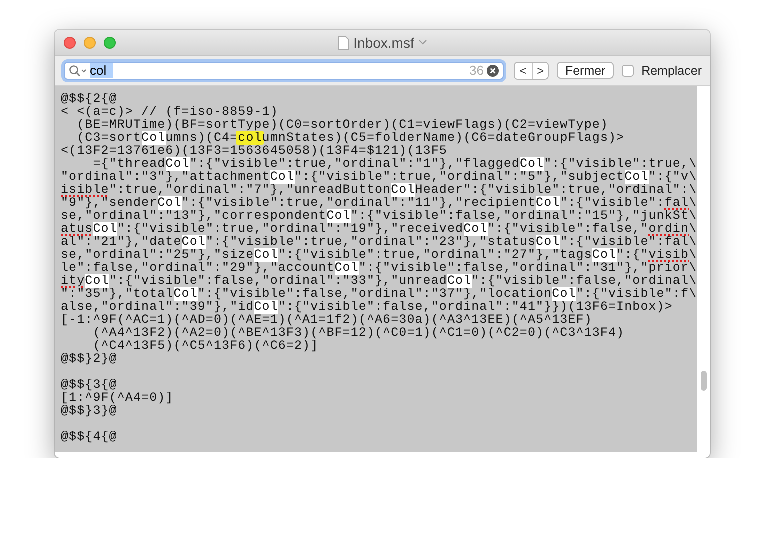 The image size is (765, 538). What do you see at coordinates (620, 164) in the screenshot?
I see `code-text: ":{"visible":true,\` at bounding box center [620, 164].